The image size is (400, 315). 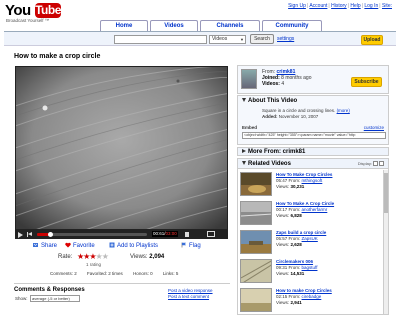 I want to click on scrollbar-thumb, so click(x=386, y=193).